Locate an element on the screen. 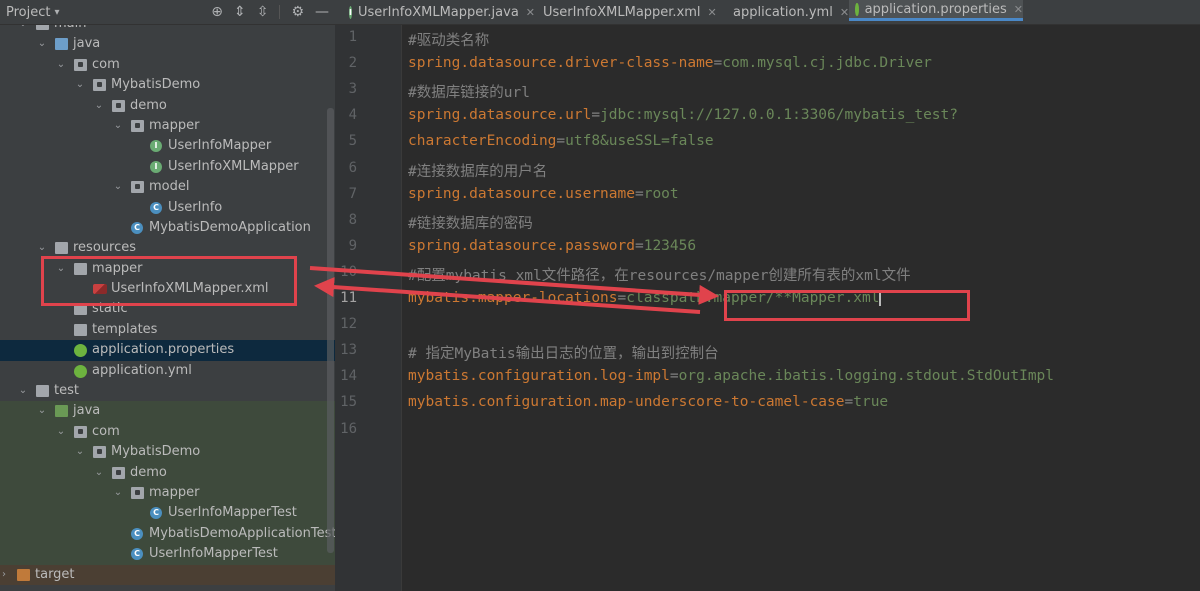 The width and height of the screenshot is (1200, 591). tree-item: I UserInfoXMLMapper is located at coordinates (167, 167).